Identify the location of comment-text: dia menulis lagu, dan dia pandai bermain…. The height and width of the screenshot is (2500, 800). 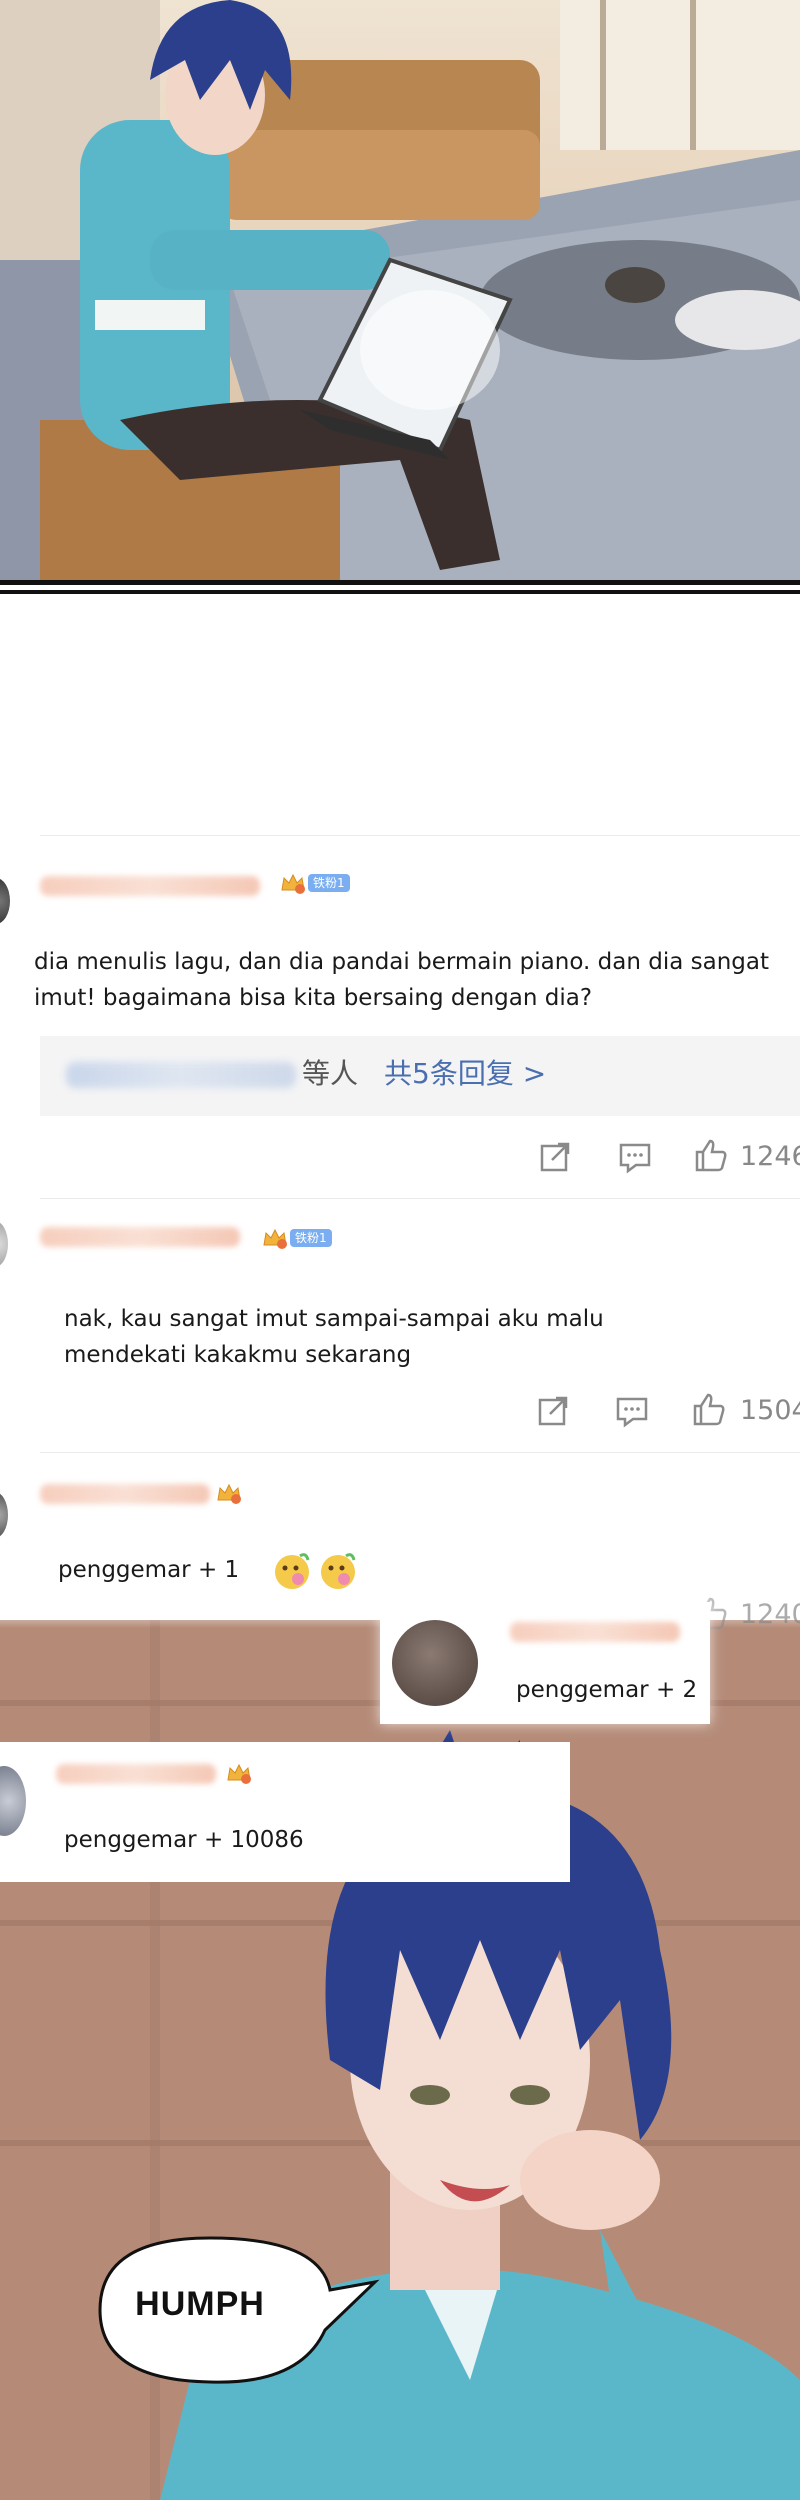
(401, 980).